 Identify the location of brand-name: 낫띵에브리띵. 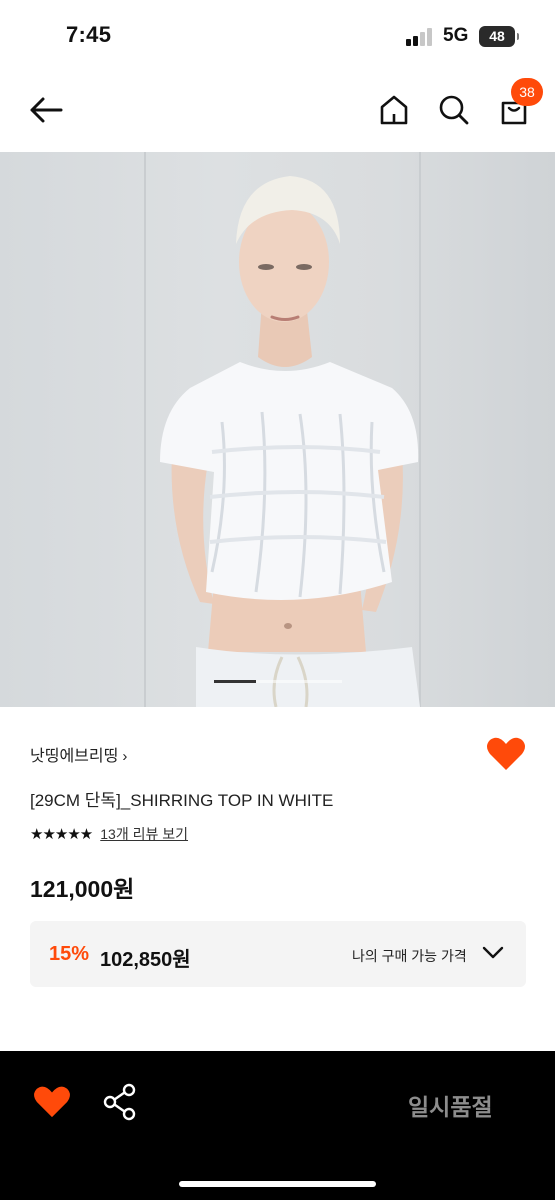
(74, 756).